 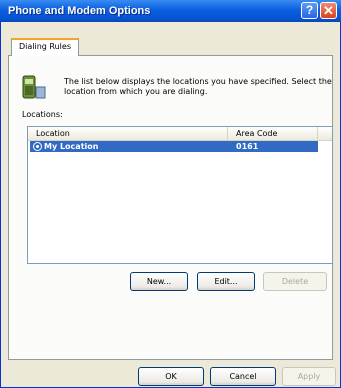 I want to click on area-code: 0161, so click(x=247, y=146).